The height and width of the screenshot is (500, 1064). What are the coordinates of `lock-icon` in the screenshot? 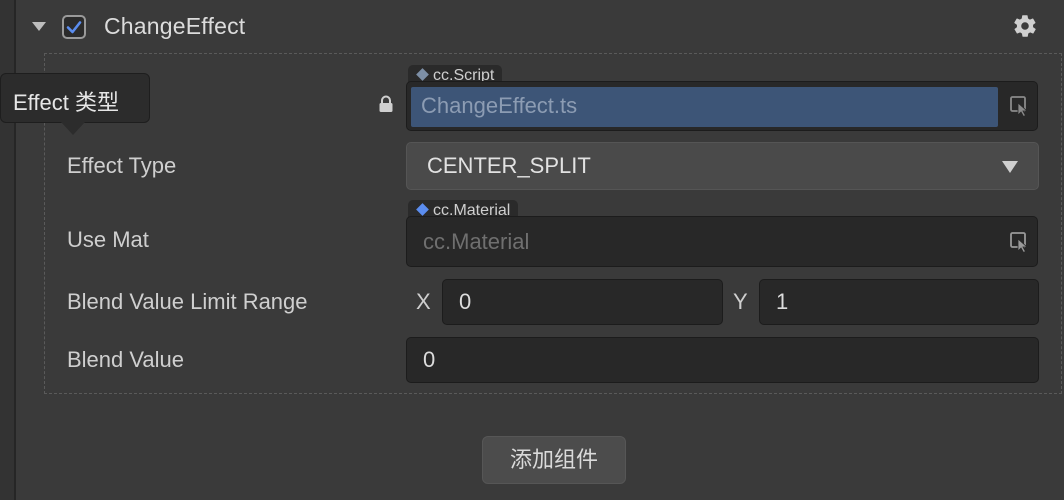 It's located at (386, 103).